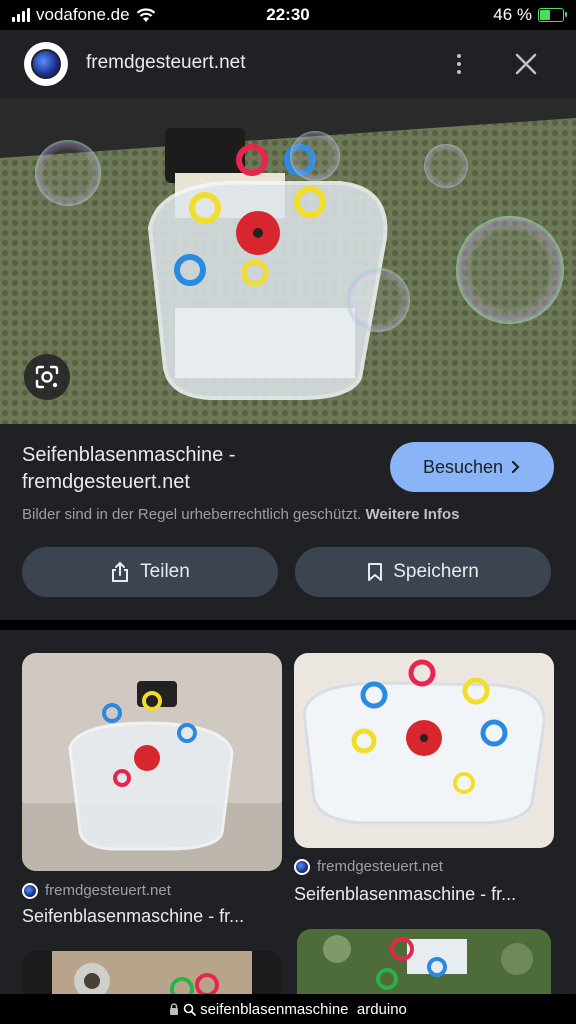  I want to click on lock-icon, so click(174, 1008).